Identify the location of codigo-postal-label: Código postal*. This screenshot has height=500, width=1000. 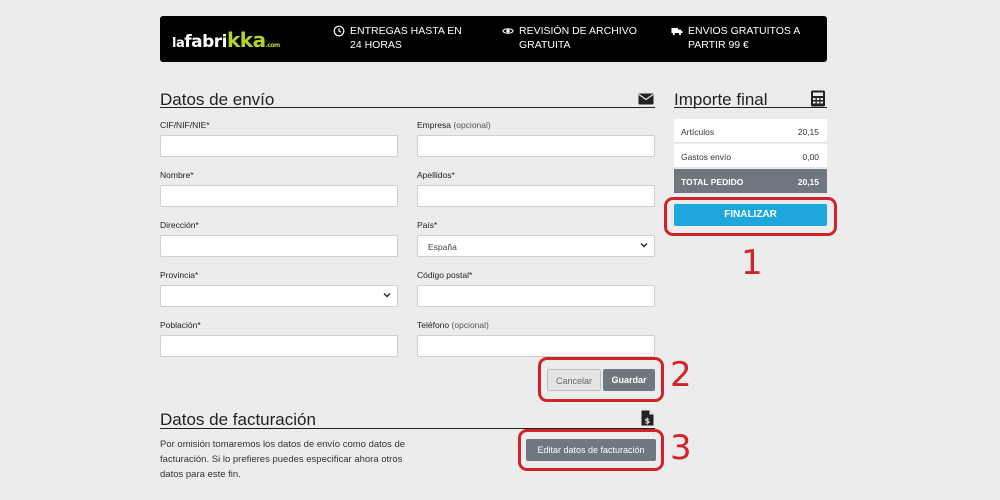
(445, 275).